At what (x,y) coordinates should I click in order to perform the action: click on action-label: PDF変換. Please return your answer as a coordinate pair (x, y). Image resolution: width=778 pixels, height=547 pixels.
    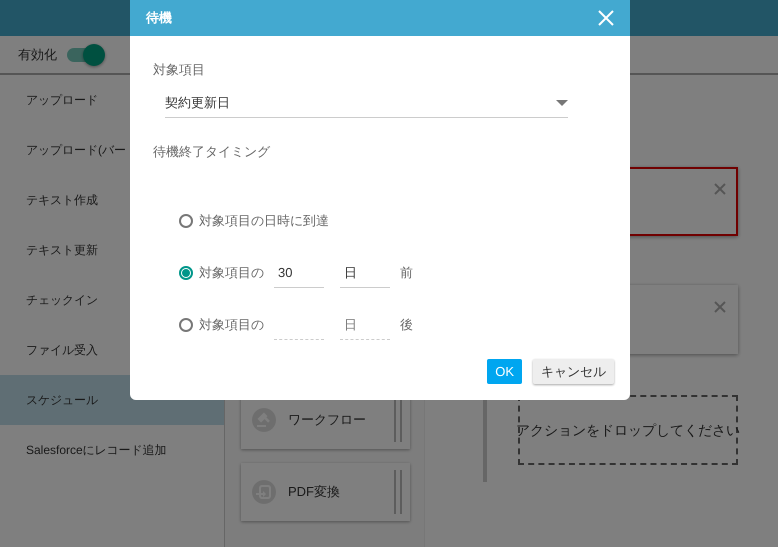
    Looking at the image, I should click on (314, 492).